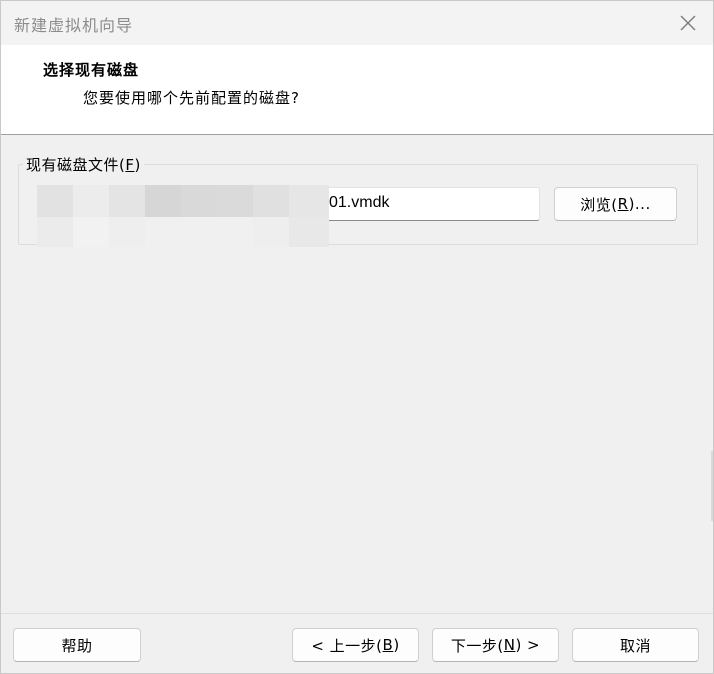 Image resolution: width=714 pixels, height=674 pixels. What do you see at coordinates (359, 202) in the screenshot?
I see `disk-file-path-value: 01.vmdk` at bounding box center [359, 202].